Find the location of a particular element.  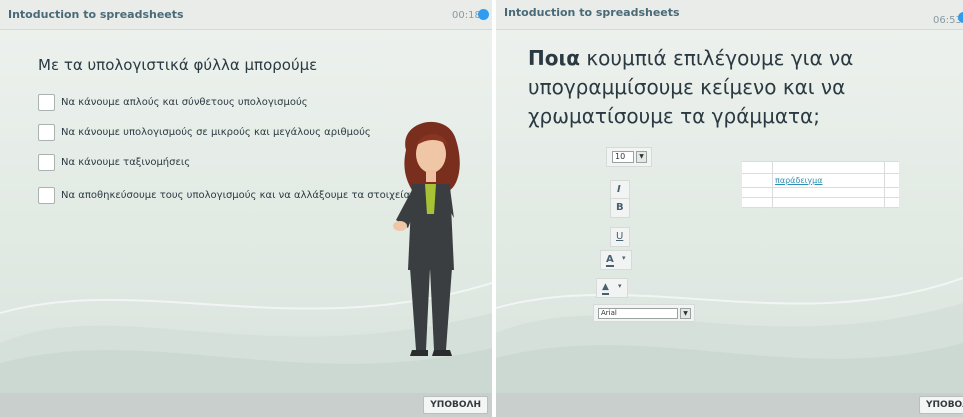

bold-icon: B is located at coordinates (620, 207).